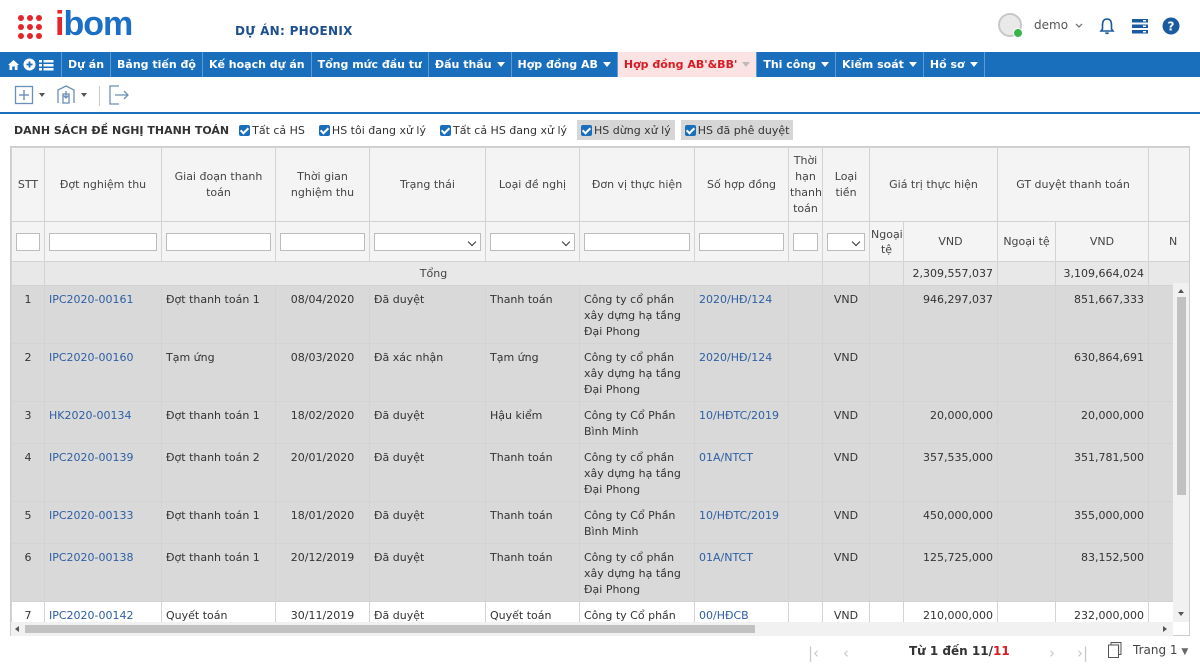  What do you see at coordinates (427, 241) in the screenshot?
I see `filter-trang-thai-select` at bounding box center [427, 241].